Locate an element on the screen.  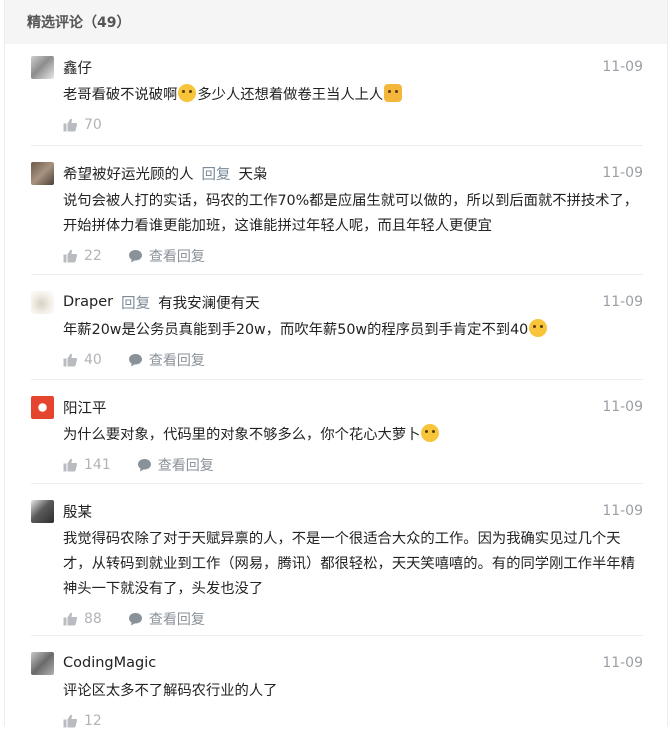
reply-target-user: 天枭 is located at coordinates (253, 173).